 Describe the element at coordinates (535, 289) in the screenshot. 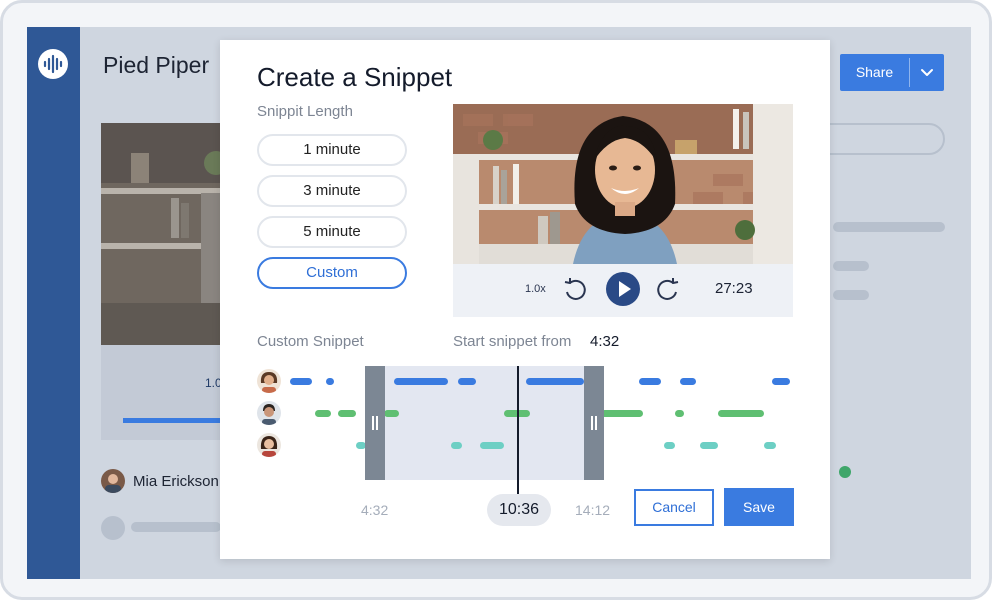

I see `playback-speed: 1.0x` at that location.